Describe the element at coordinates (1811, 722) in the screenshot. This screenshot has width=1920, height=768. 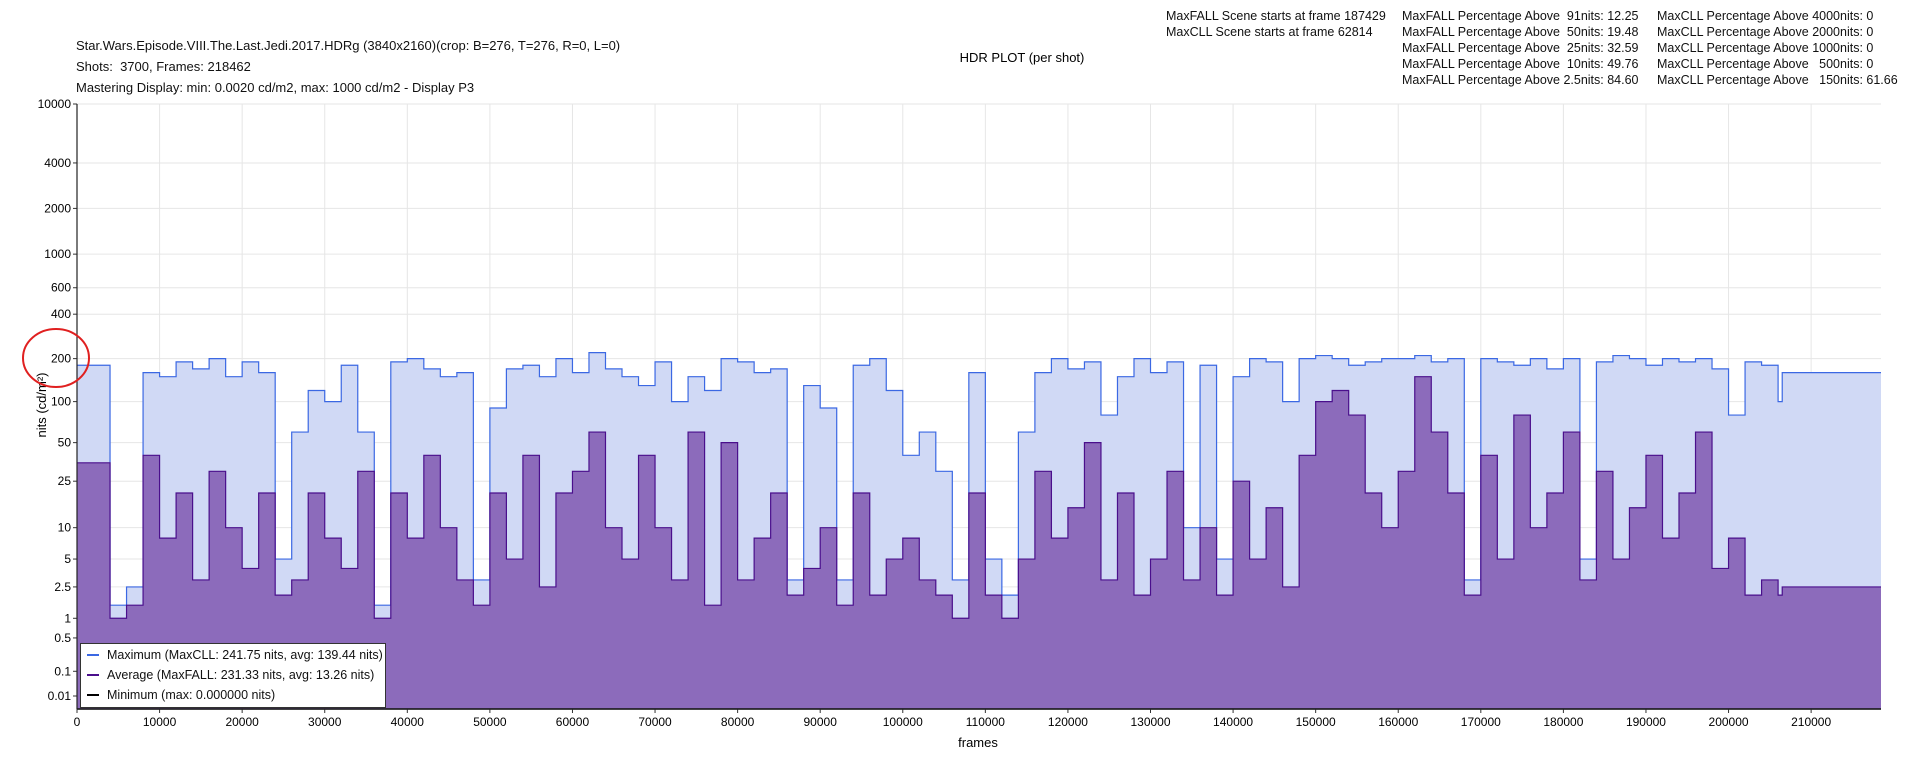
I see `x-tick-label: 210000` at that location.